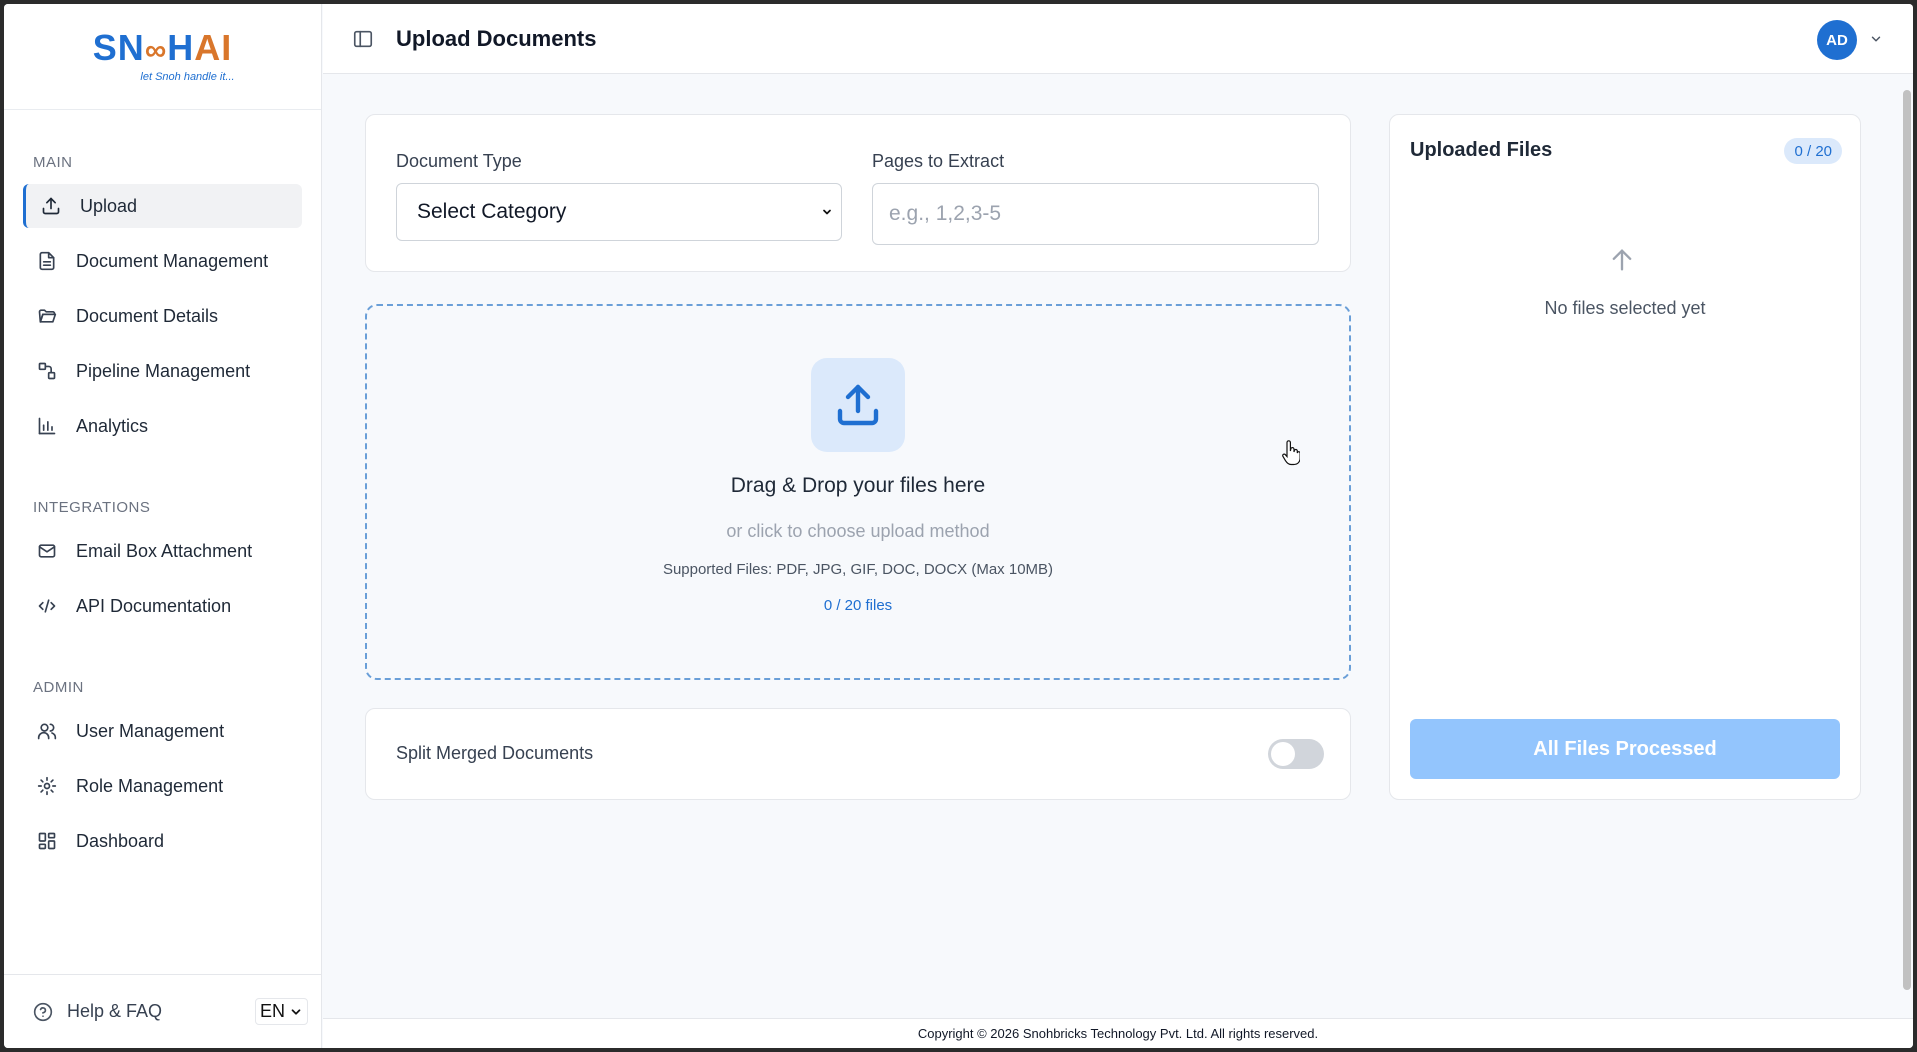 This screenshot has height=1052, width=1917. What do you see at coordinates (1283, 754) in the screenshot?
I see `toggle-knob` at bounding box center [1283, 754].